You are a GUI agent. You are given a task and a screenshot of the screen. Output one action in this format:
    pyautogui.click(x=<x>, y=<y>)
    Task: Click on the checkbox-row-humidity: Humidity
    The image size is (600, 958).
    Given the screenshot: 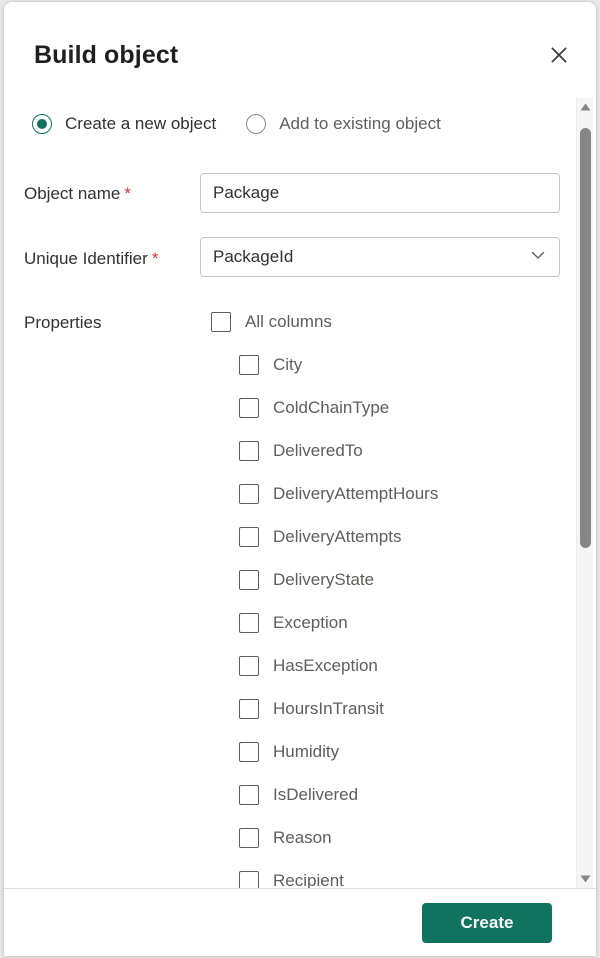 What is the action you would take?
    pyautogui.click(x=300, y=751)
    